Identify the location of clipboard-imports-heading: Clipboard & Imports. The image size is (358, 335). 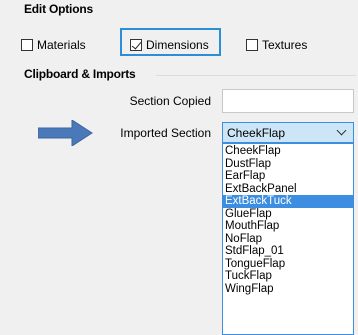
(80, 74).